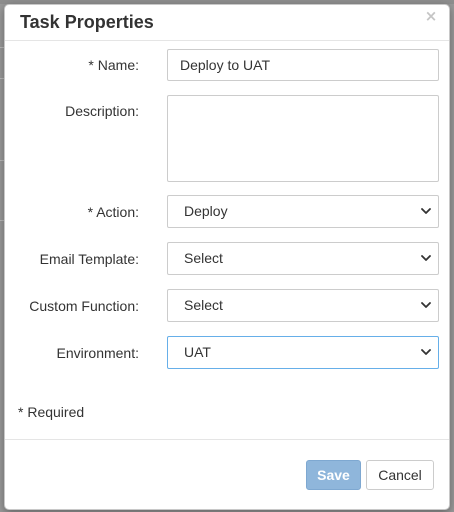 The width and height of the screenshot is (454, 512). What do you see at coordinates (227, 439) in the screenshot?
I see `footer-divider` at bounding box center [227, 439].